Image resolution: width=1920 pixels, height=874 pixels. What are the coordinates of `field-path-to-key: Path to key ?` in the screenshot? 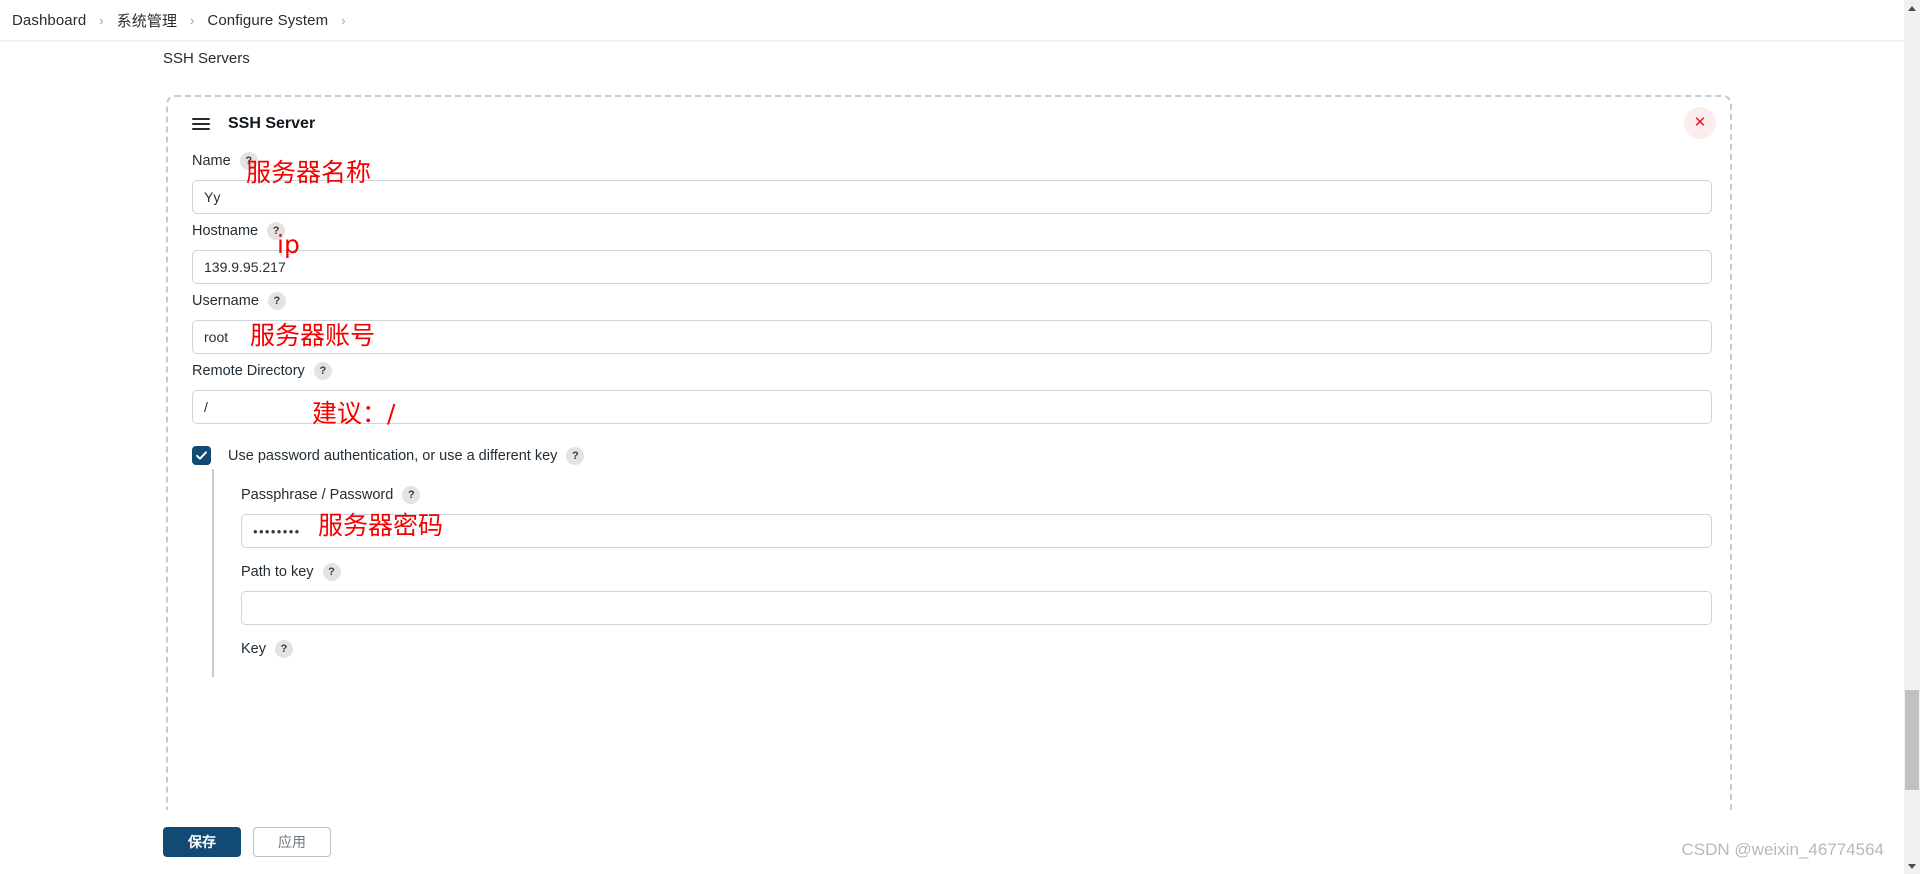 It's located at (973, 593).